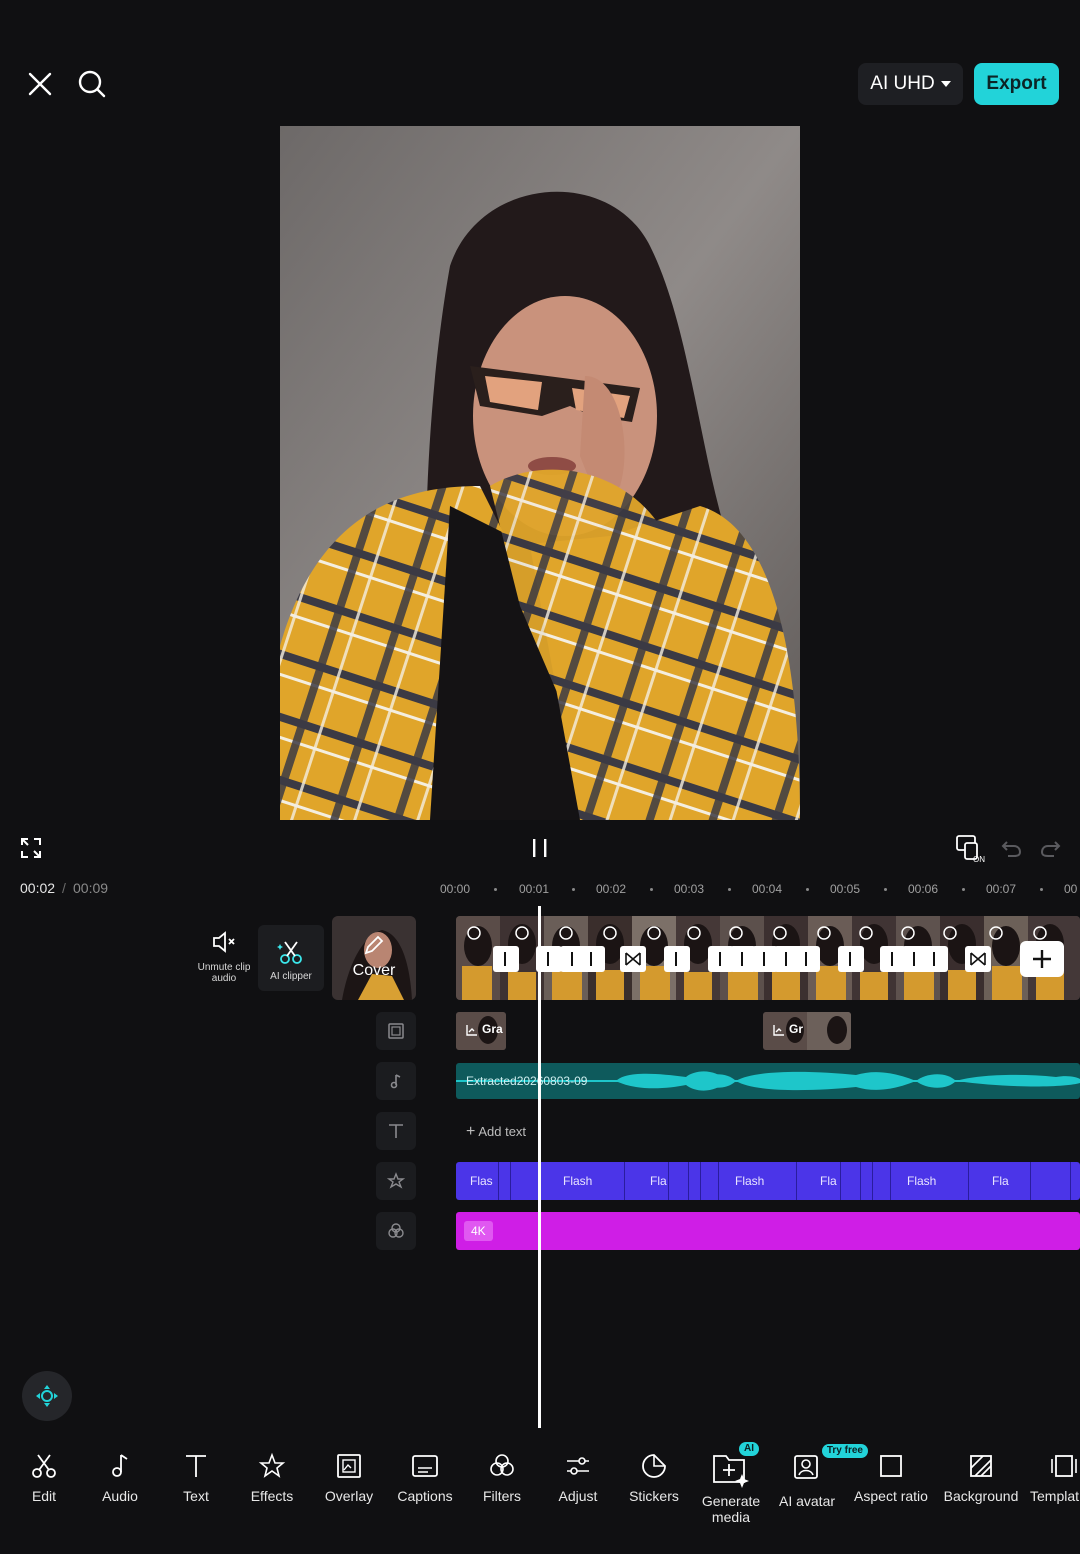 The width and height of the screenshot is (1080, 1554). I want to click on filters-icon, so click(502, 1465).